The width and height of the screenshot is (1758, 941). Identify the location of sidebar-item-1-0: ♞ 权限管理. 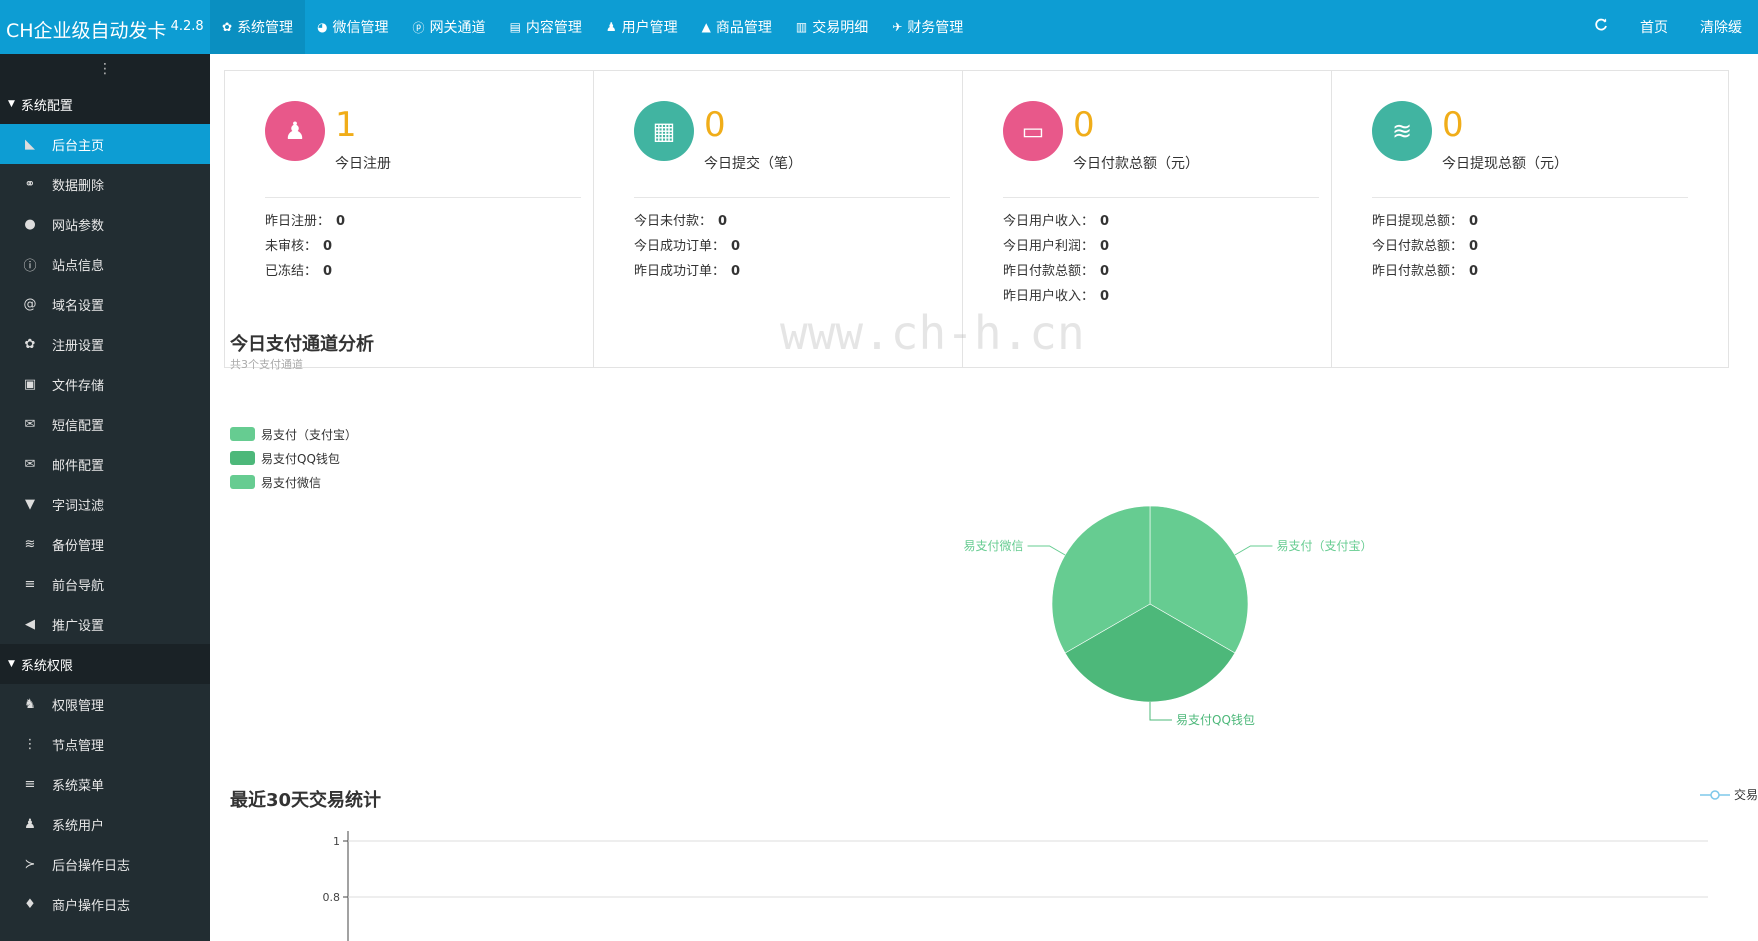
(105, 704).